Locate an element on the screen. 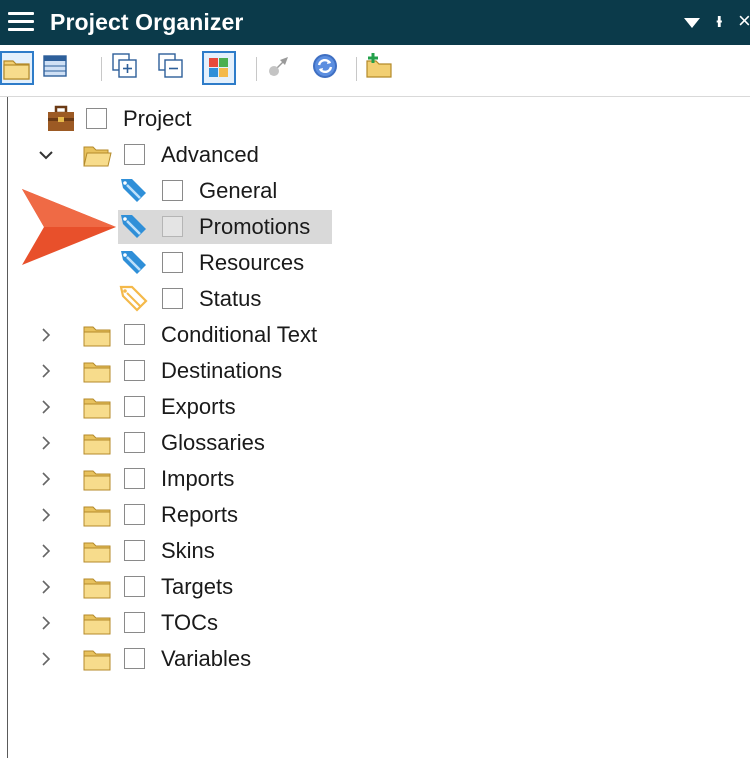  open-folder-icon is located at coordinates (97, 156).